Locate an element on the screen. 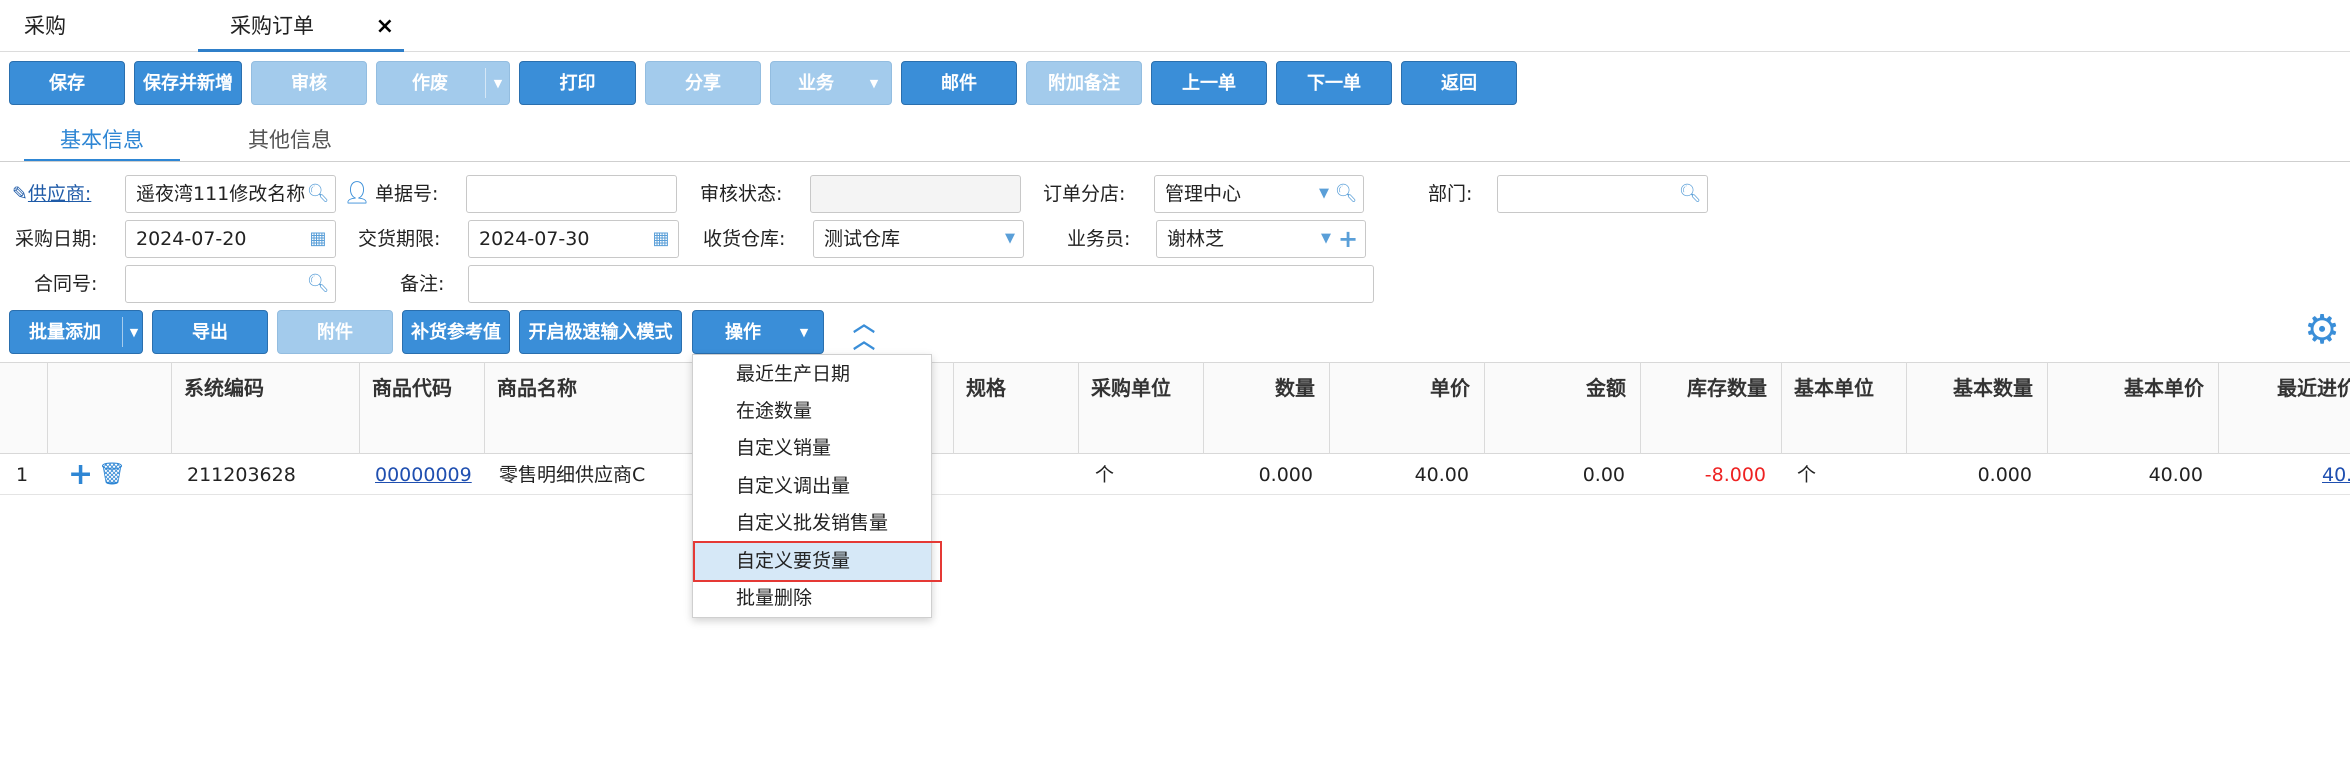 This screenshot has width=2350, height=757. audit-status-label: 审核状态: is located at coordinates (741, 194).